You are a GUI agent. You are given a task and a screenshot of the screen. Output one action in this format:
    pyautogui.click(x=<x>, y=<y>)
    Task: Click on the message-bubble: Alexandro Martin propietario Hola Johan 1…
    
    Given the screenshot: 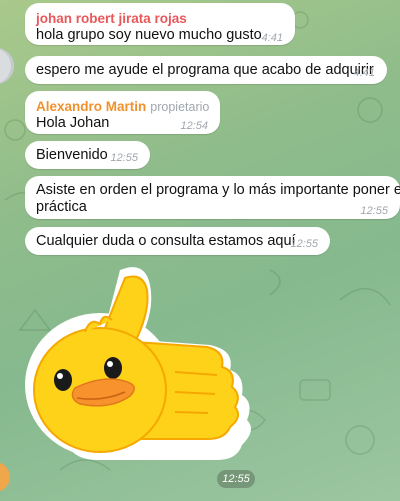 What is the action you would take?
    pyautogui.click(x=122, y=112)
    